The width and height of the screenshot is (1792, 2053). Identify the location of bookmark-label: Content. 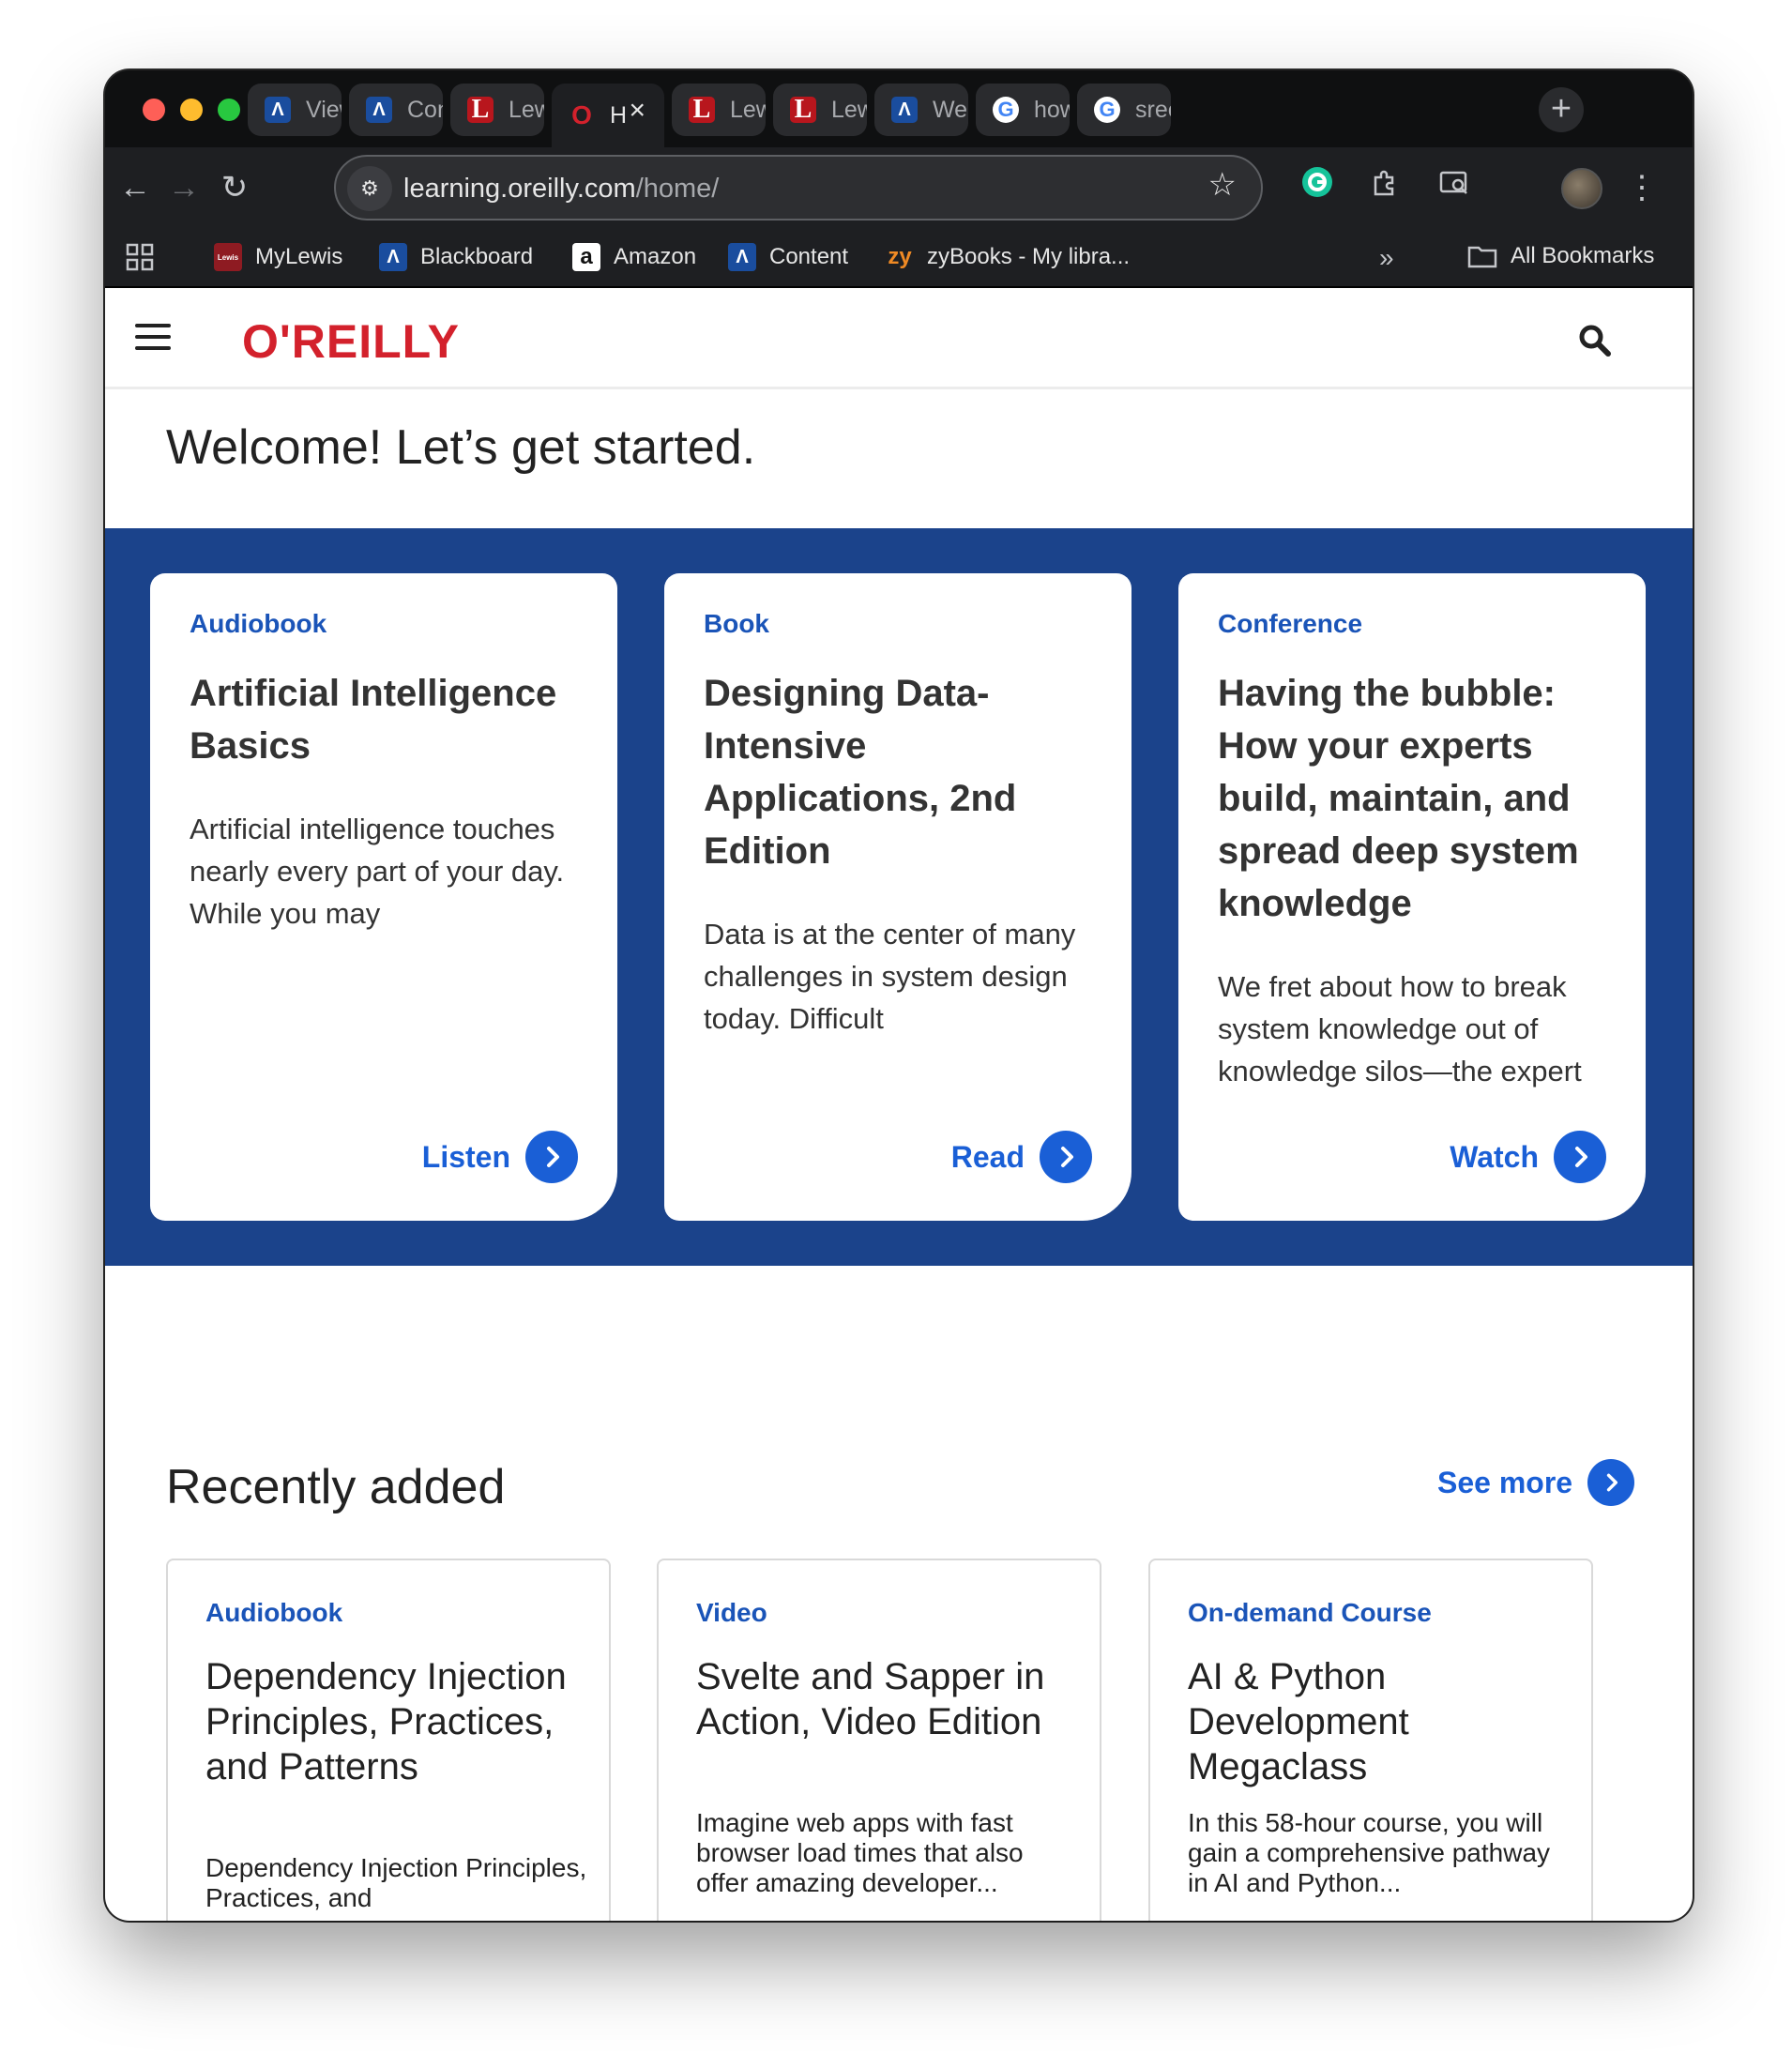
(809, 256).